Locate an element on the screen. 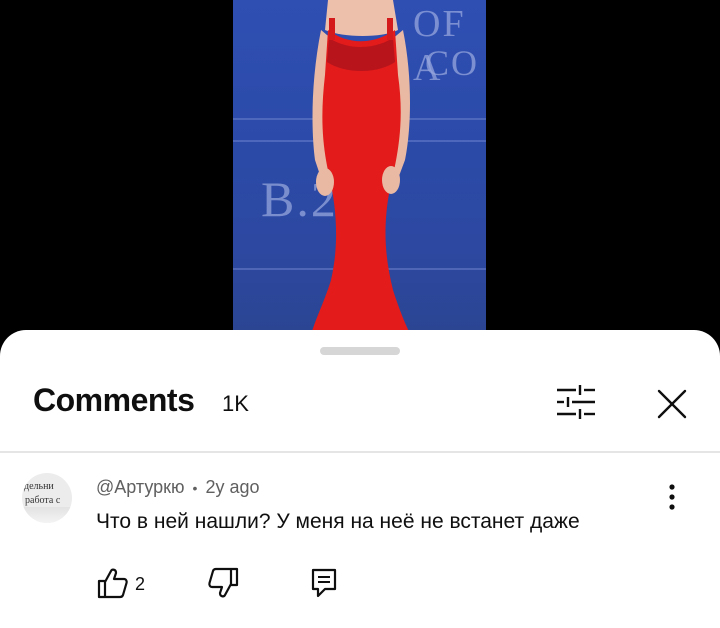 The width and height of the screenshot is (720, 628). comment-more-button is located at coordinates (672, 497).